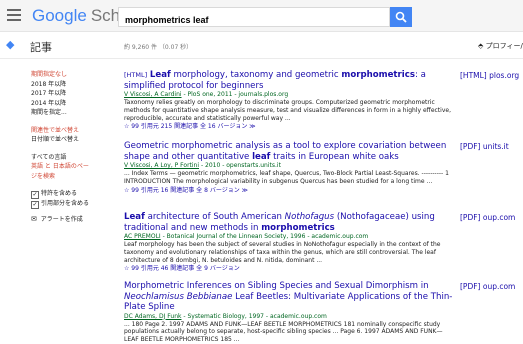  What do you see at coordinates (484, 146) in the screenshot?
I see `full-text-link: [PDF] units.it` at bounding box center [484, 146].